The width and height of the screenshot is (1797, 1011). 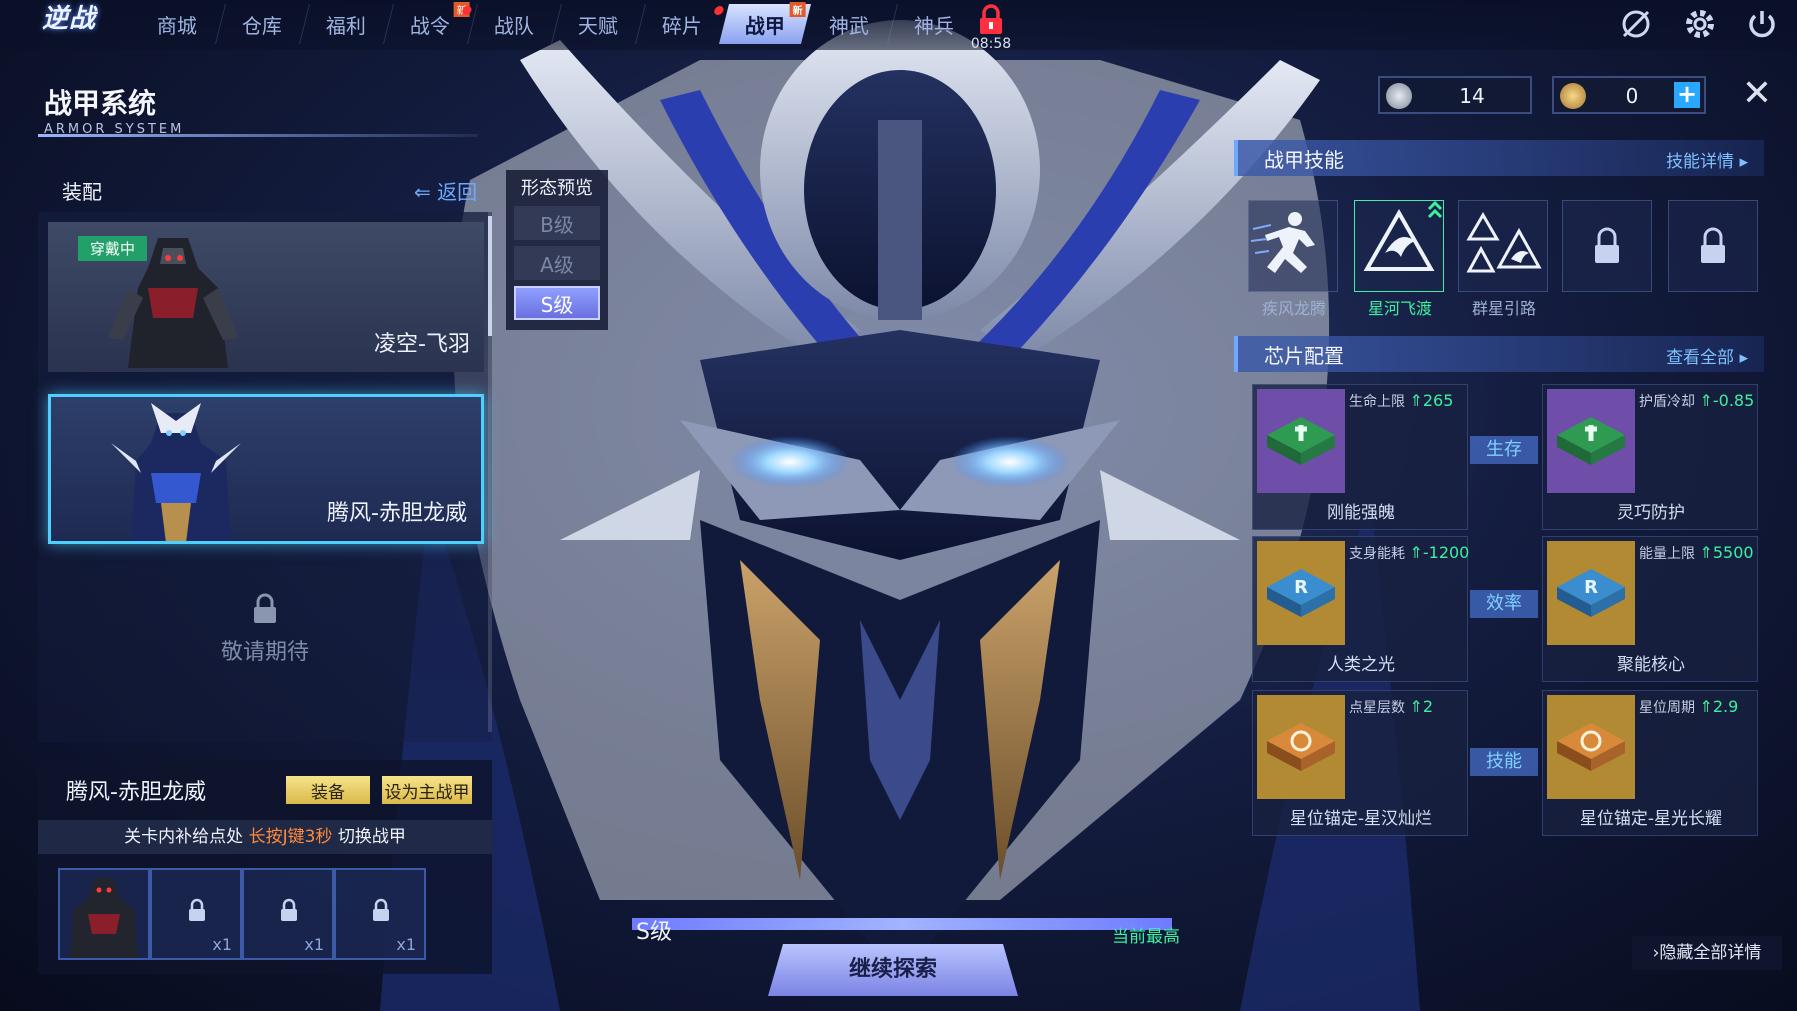 I want to click on gear-icon, so click(x=1700, y=24).